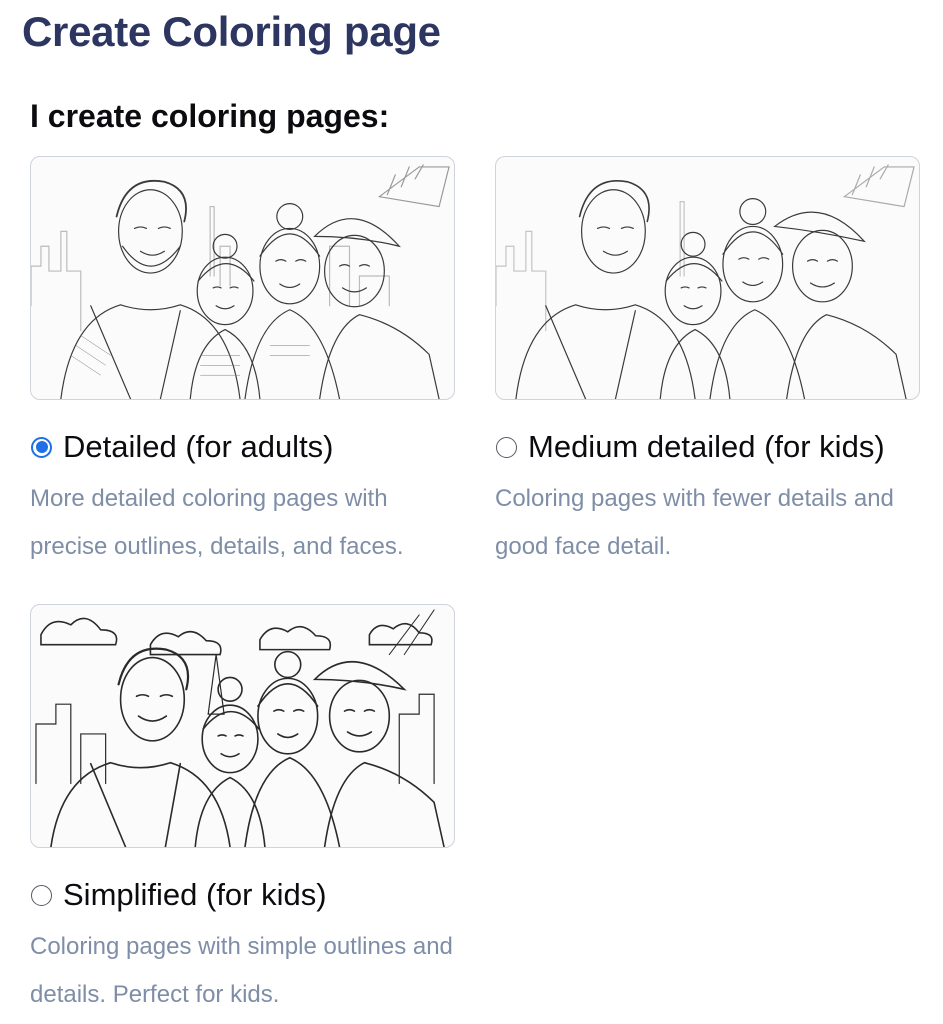  What do you see at coordinates (41, 447) in the screenshot?
I see `radio-detailed` at bounding box center [41, 447].